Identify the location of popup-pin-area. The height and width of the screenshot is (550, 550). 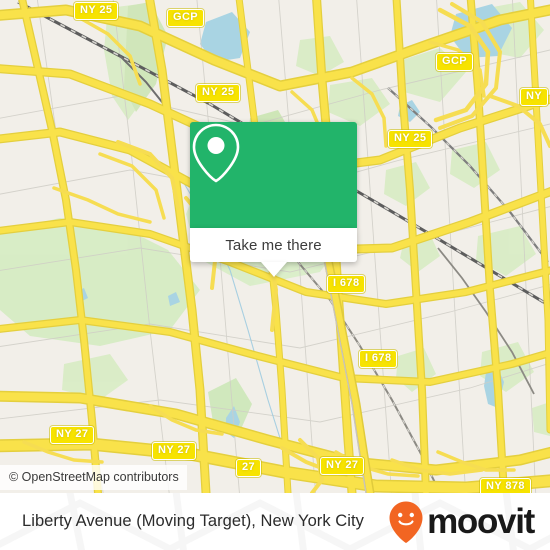
(273, 175).